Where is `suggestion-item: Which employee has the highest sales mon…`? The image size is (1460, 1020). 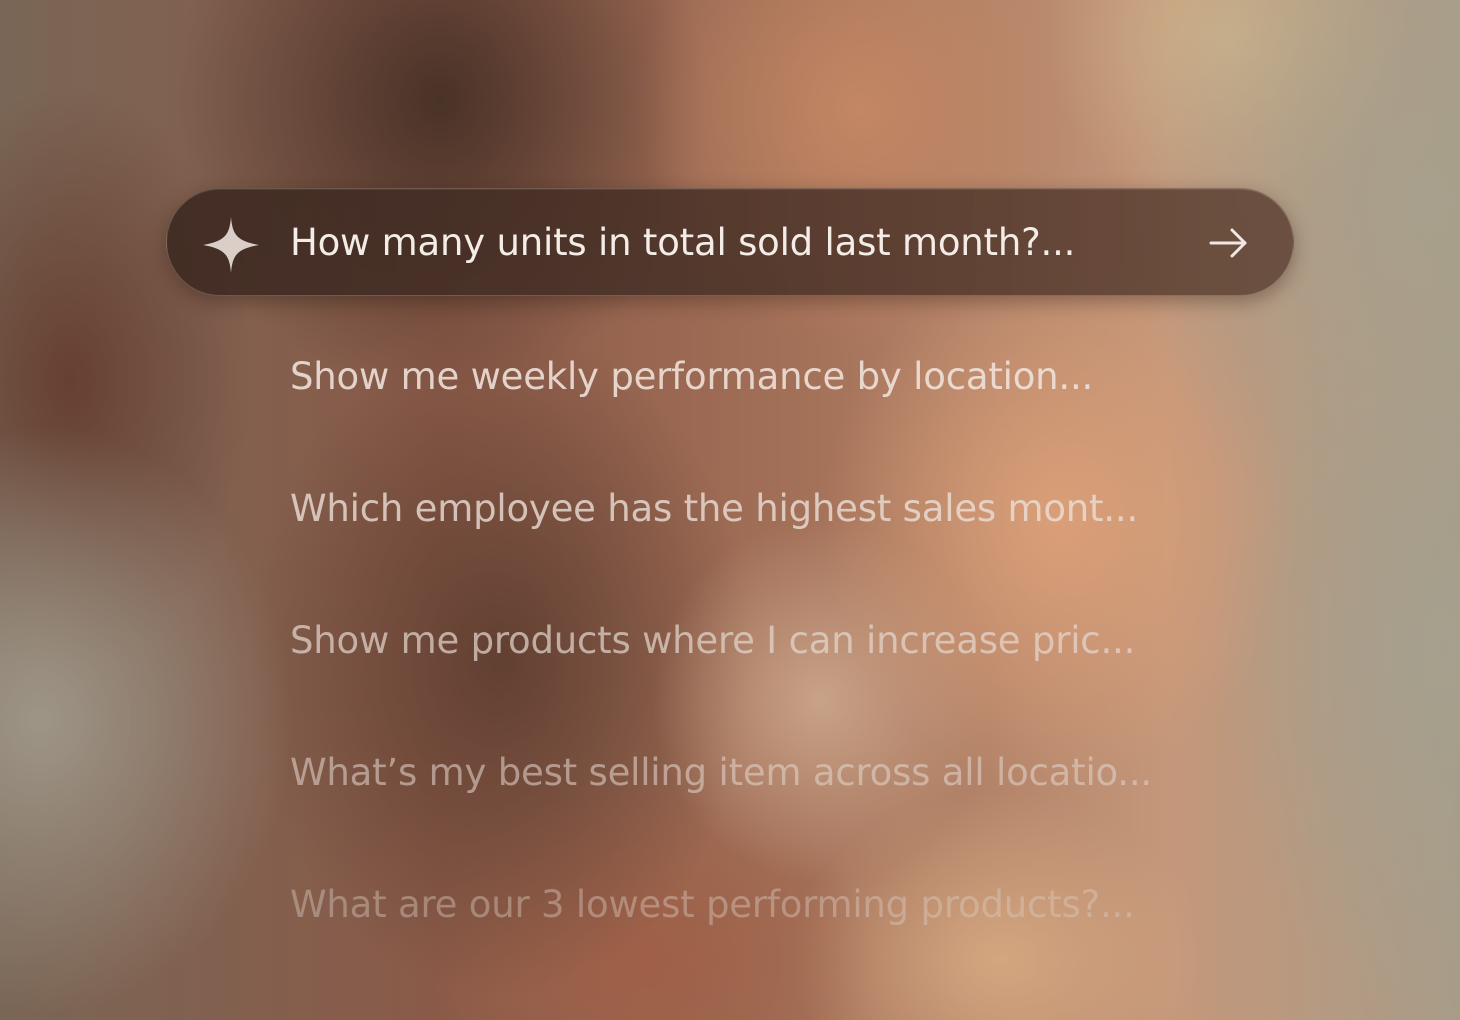 suggestion-item: Which employee has the highest sales mon… is located at coordinates (714, 509).